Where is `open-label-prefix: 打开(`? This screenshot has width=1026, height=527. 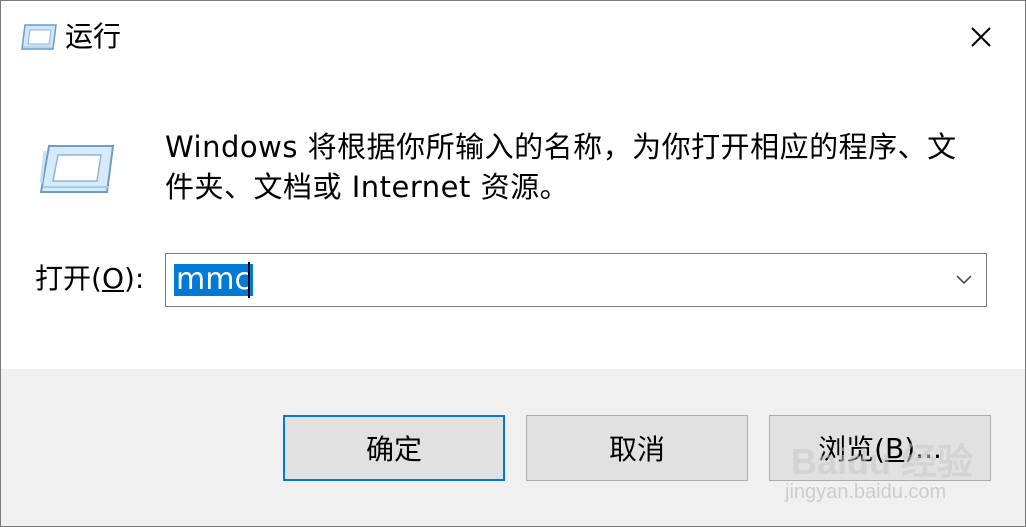 open-label-prefix: 打开( is located at coordinates (68, 278).